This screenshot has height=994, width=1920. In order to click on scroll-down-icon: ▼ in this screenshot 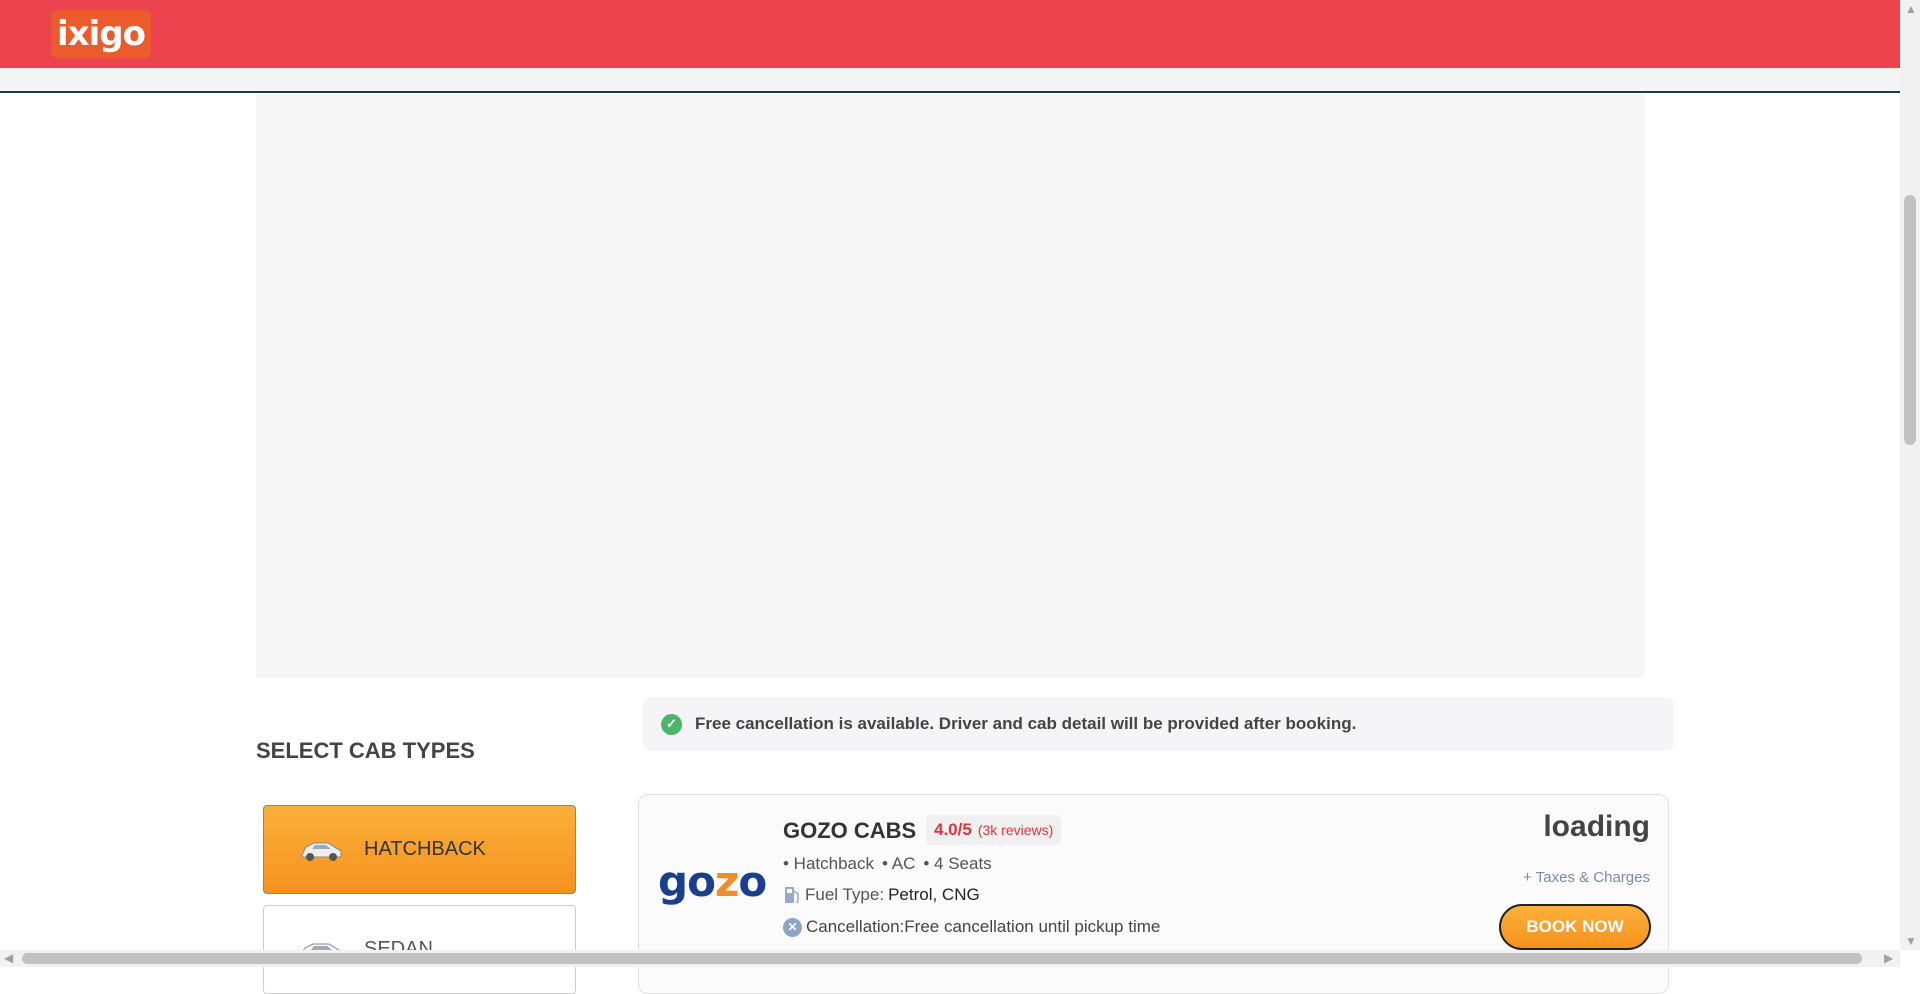, I will do `click(1911, 941)`.